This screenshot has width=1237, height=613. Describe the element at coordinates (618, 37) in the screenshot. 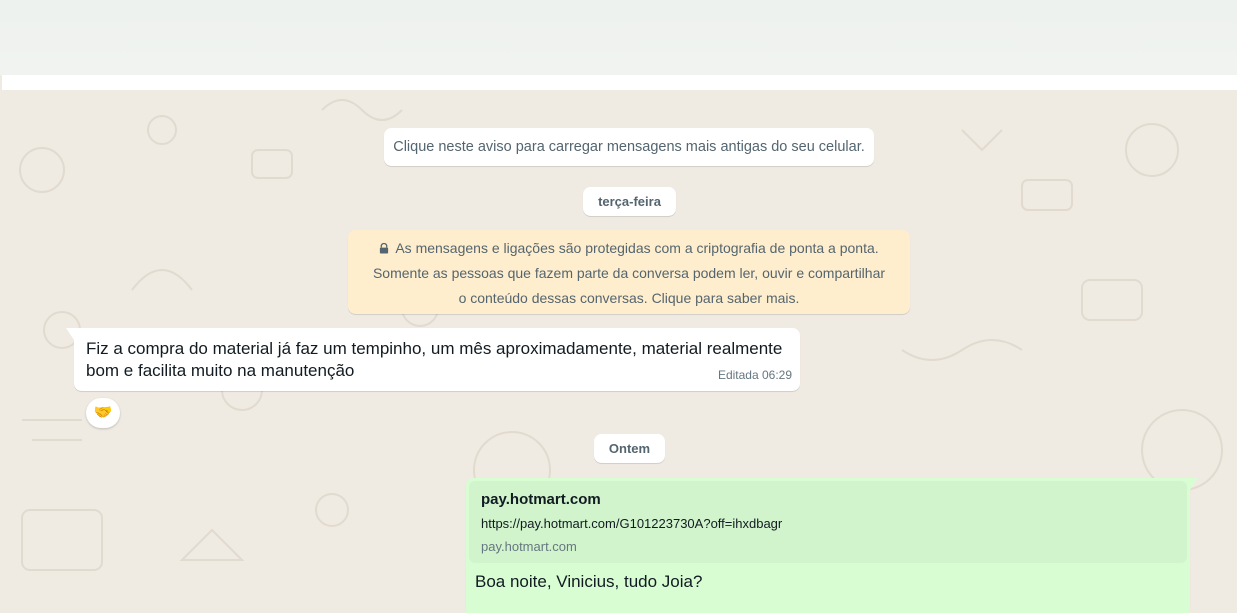

I see `conversation-header` at that location.